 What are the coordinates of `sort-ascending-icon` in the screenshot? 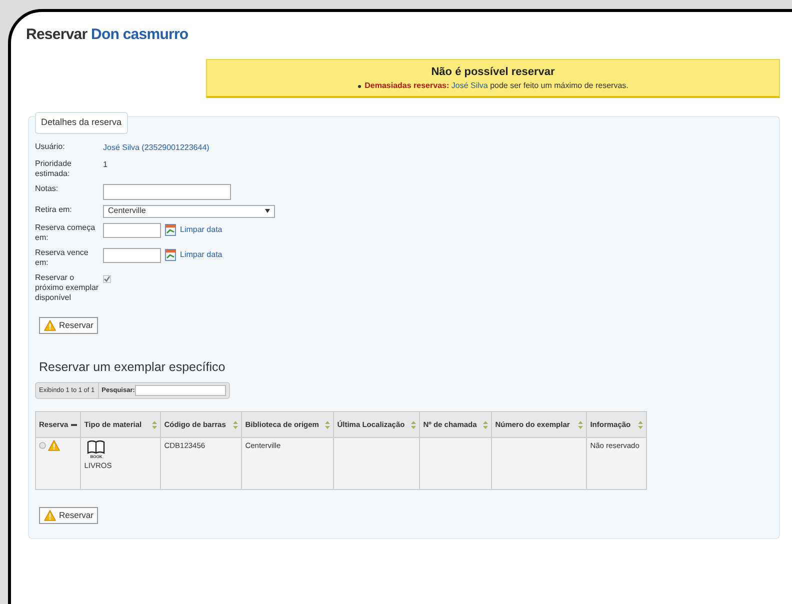 It's located at (74, 424).